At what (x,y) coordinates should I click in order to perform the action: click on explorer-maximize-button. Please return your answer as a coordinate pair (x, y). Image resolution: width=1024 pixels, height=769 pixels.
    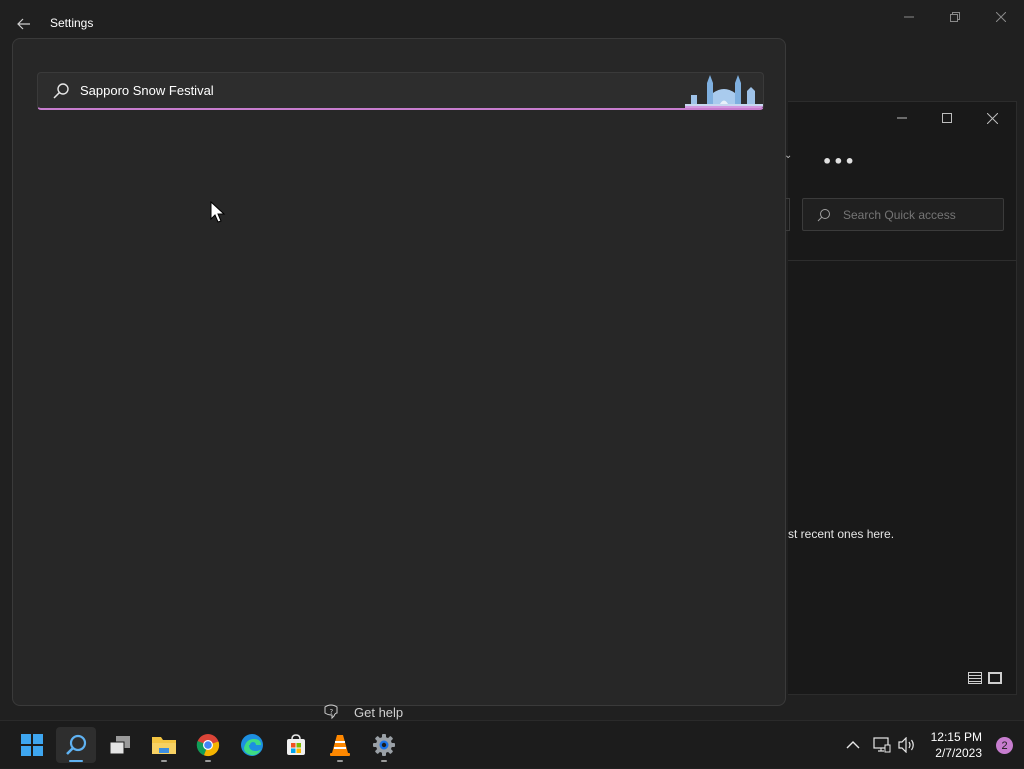
    Looking at the image, I should click on (947, 118).